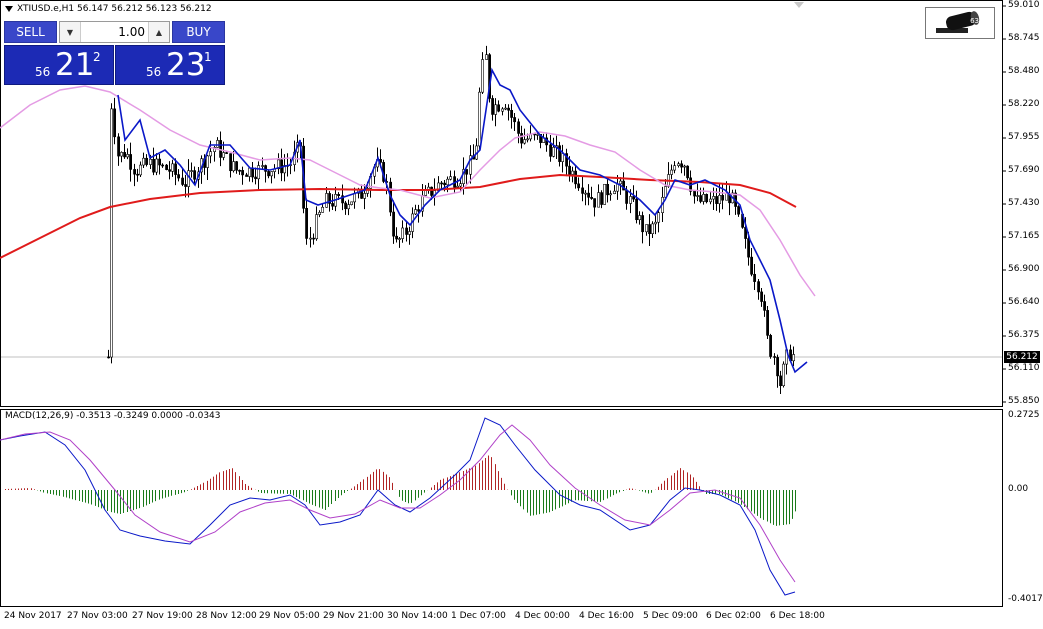 Image resolution: width=1043 pixels, height=629 pixels. I want to click on time-axis-label: 29 Nov 05:00, so click(289, 616).